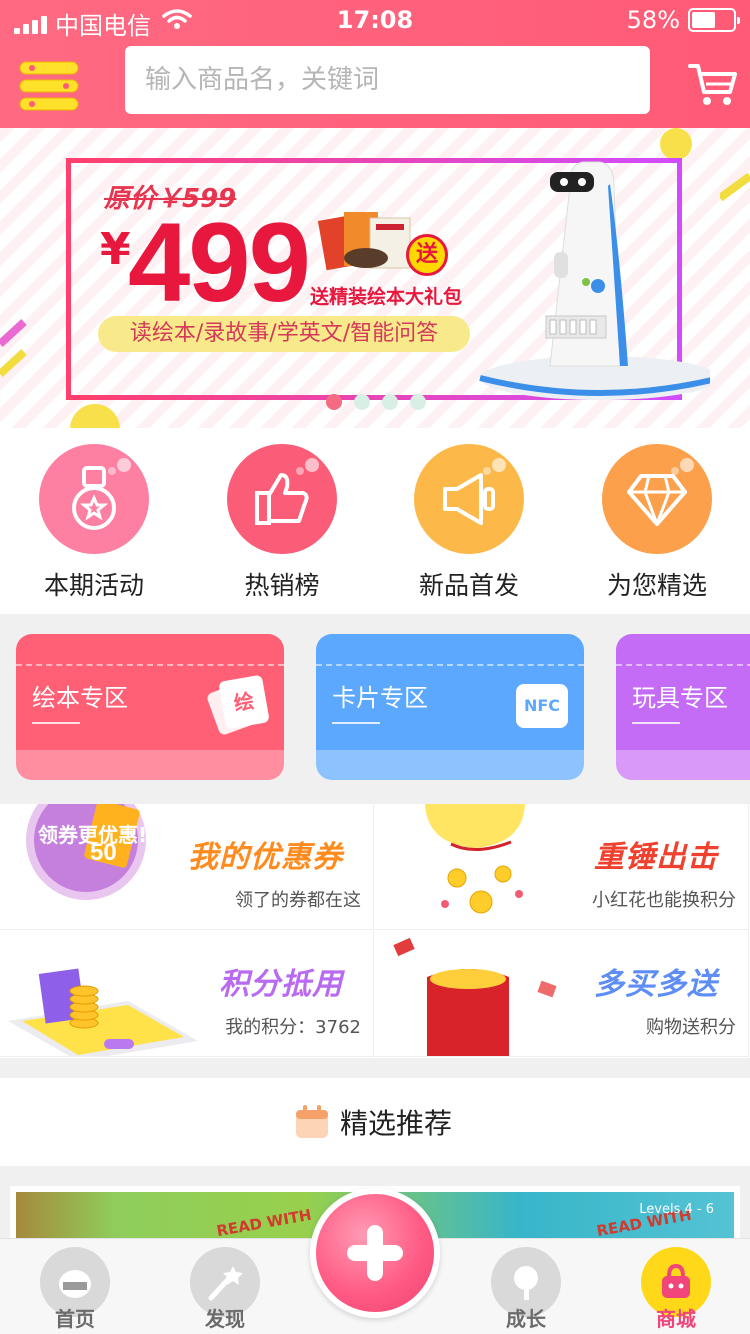 The image size is (750, 1334). What do you see at coordinates (386, 297) in the screenshot?
I see `gift-text: 送精装绘本大礼包` at bounding box center [386, 297].